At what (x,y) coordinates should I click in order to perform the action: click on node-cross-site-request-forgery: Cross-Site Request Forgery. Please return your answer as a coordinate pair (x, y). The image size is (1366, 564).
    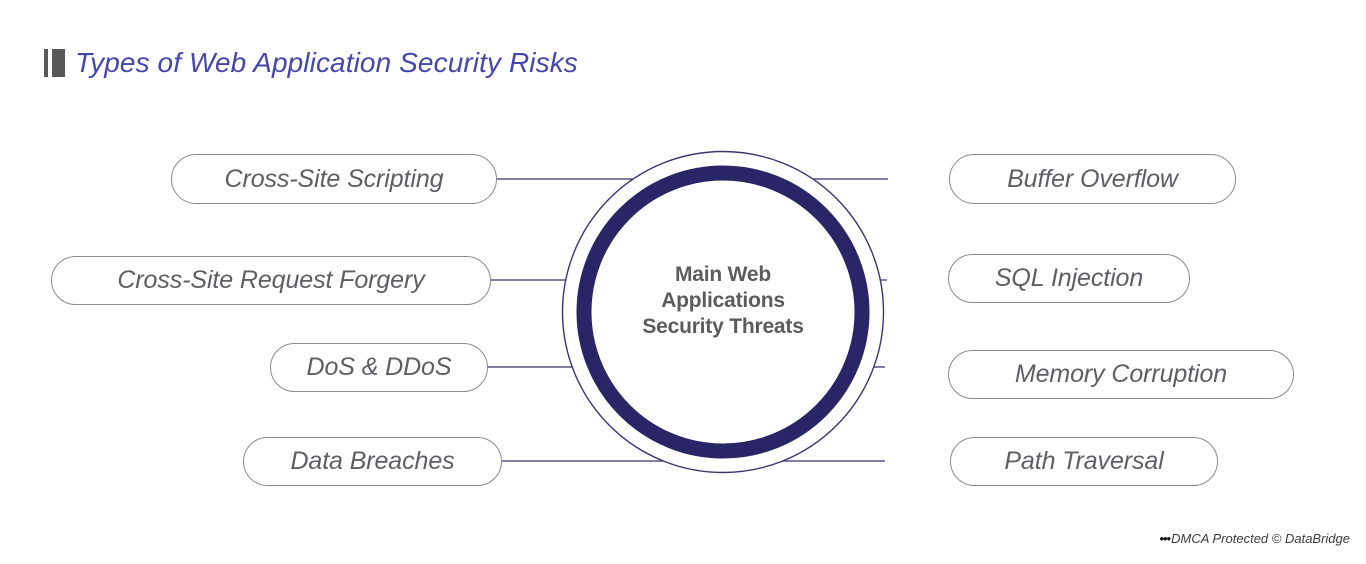
    Looking at the image, I should click on (271, 280).